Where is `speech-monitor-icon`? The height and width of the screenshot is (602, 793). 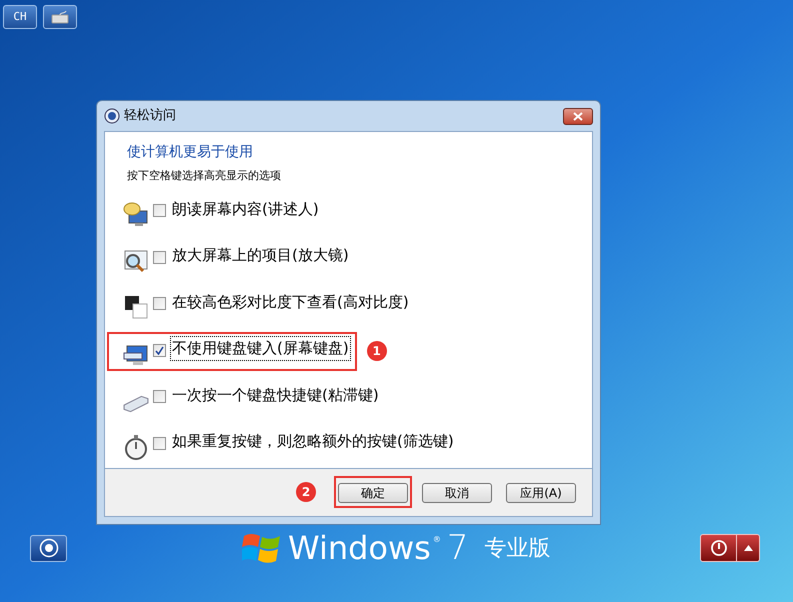
speech-monitor-icon is located at coordinates (136, 214).